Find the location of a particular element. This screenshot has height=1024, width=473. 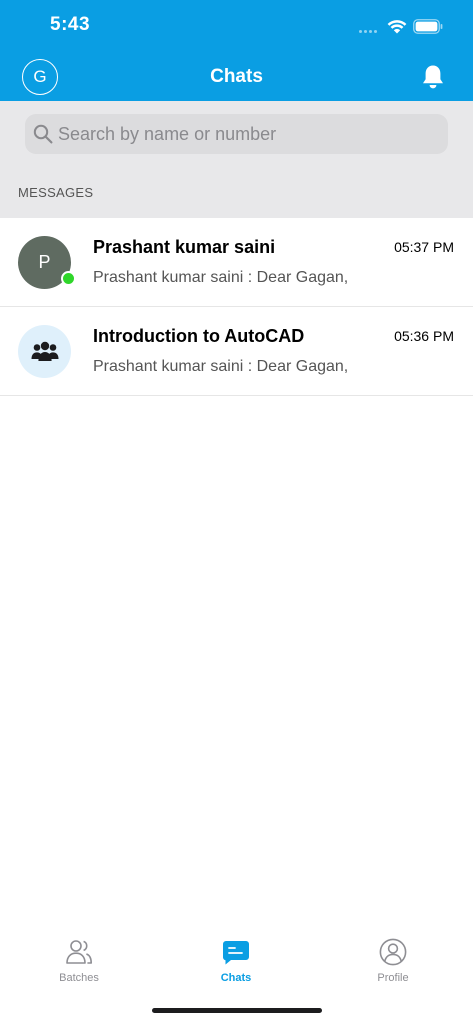

tab-label: Batches is located at coordinates (79, 978).